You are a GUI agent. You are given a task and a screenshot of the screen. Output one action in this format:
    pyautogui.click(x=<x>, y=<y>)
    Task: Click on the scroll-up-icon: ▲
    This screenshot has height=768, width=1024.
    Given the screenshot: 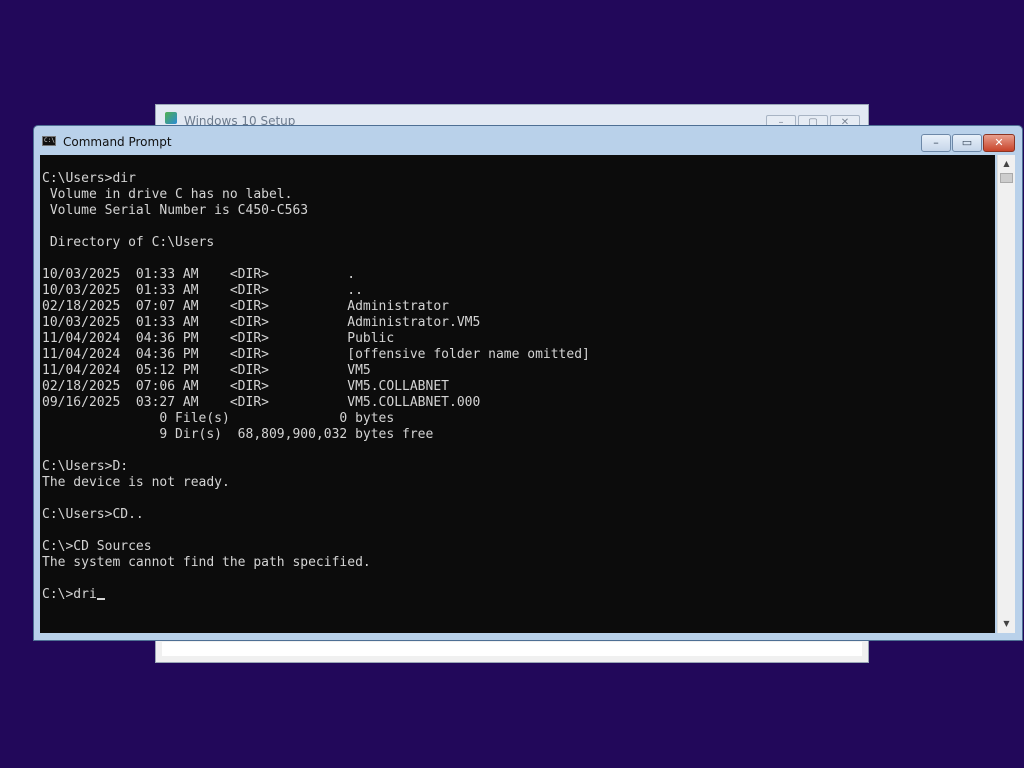 What is the action you would take?
    pyautogui.click(x=1007, y=164)
    